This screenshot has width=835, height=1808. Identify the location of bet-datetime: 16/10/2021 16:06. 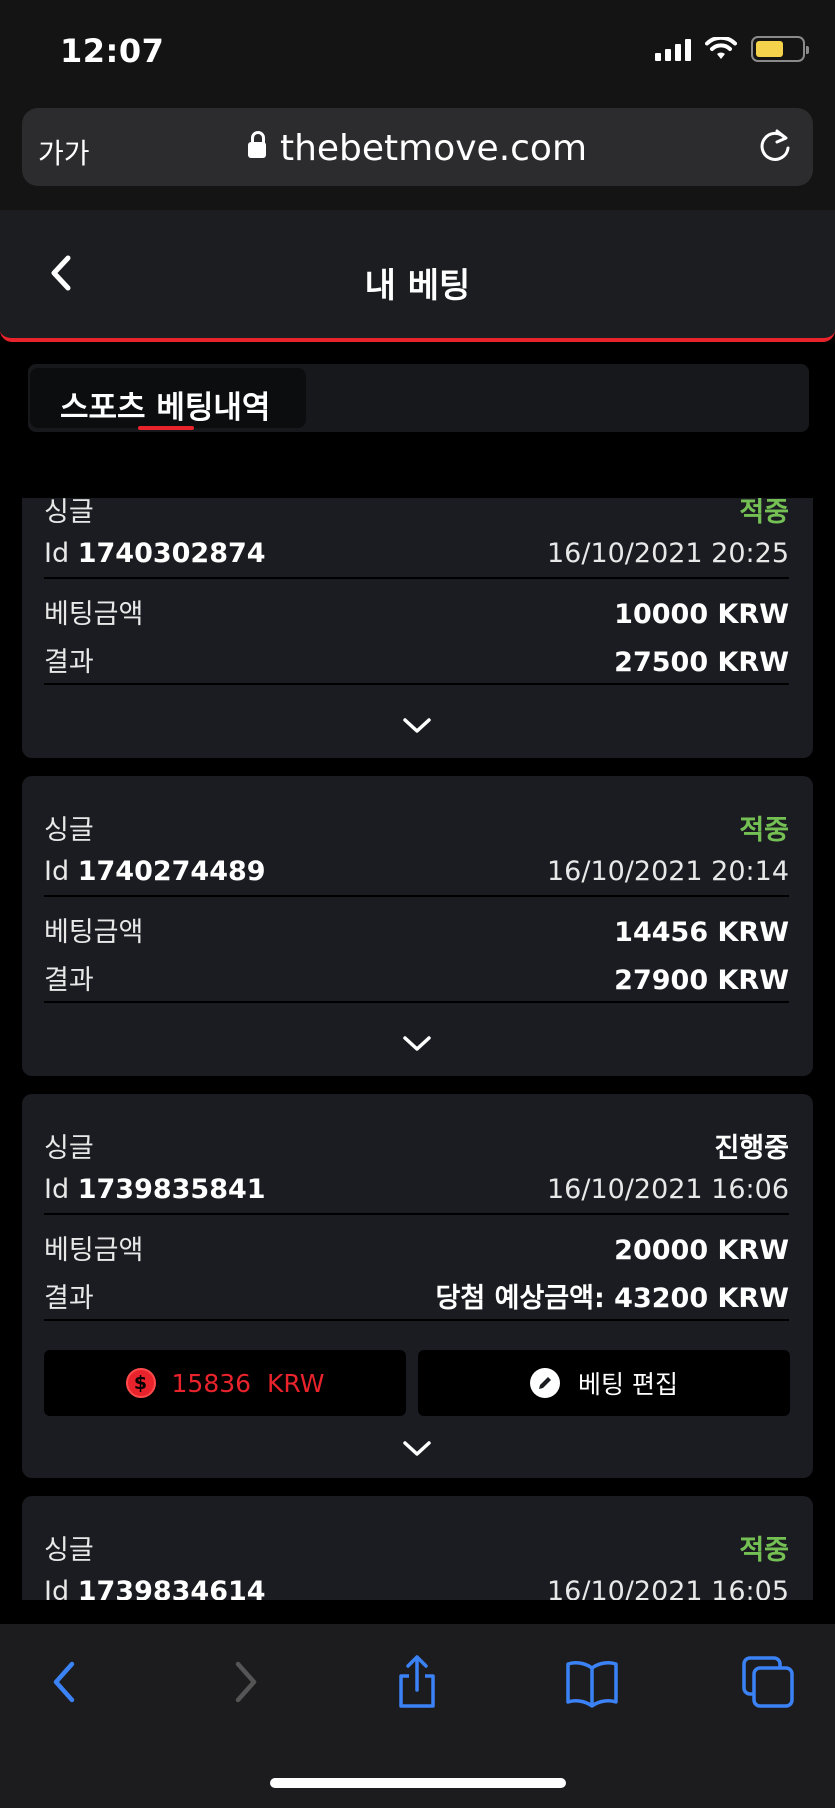
(667, 1189).